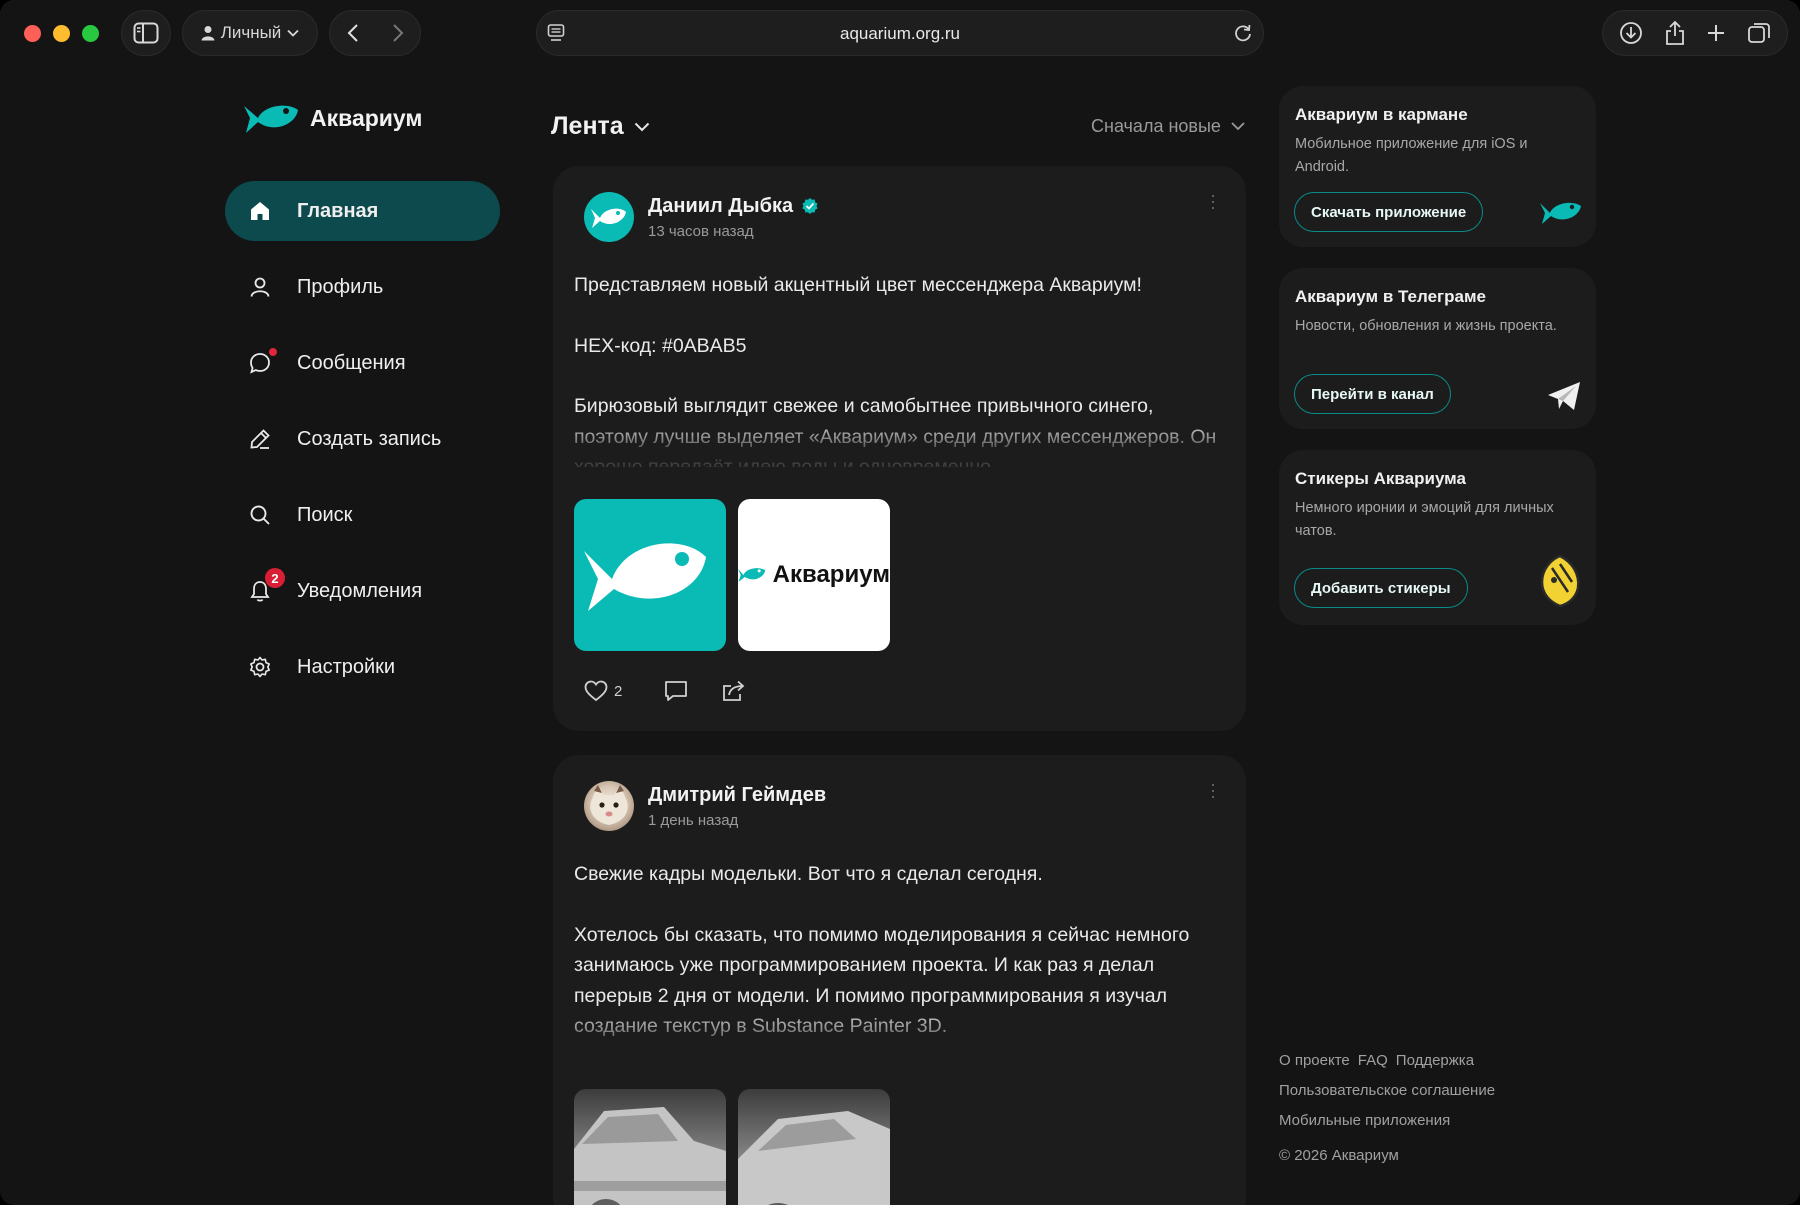 The width and height of the screenshot is (1800, 1205). What do you see at coordinates (1372, 394) in the screenshot?
I see `open-channel-button: Перейти в канал` at bounding box center [1372, 394].